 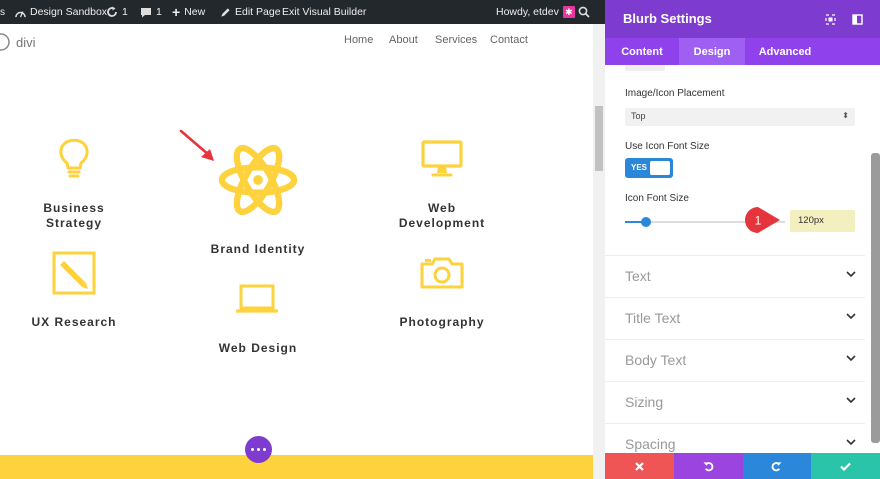 I want to click on pencil-edit-icon, so click(x=225, y=12).